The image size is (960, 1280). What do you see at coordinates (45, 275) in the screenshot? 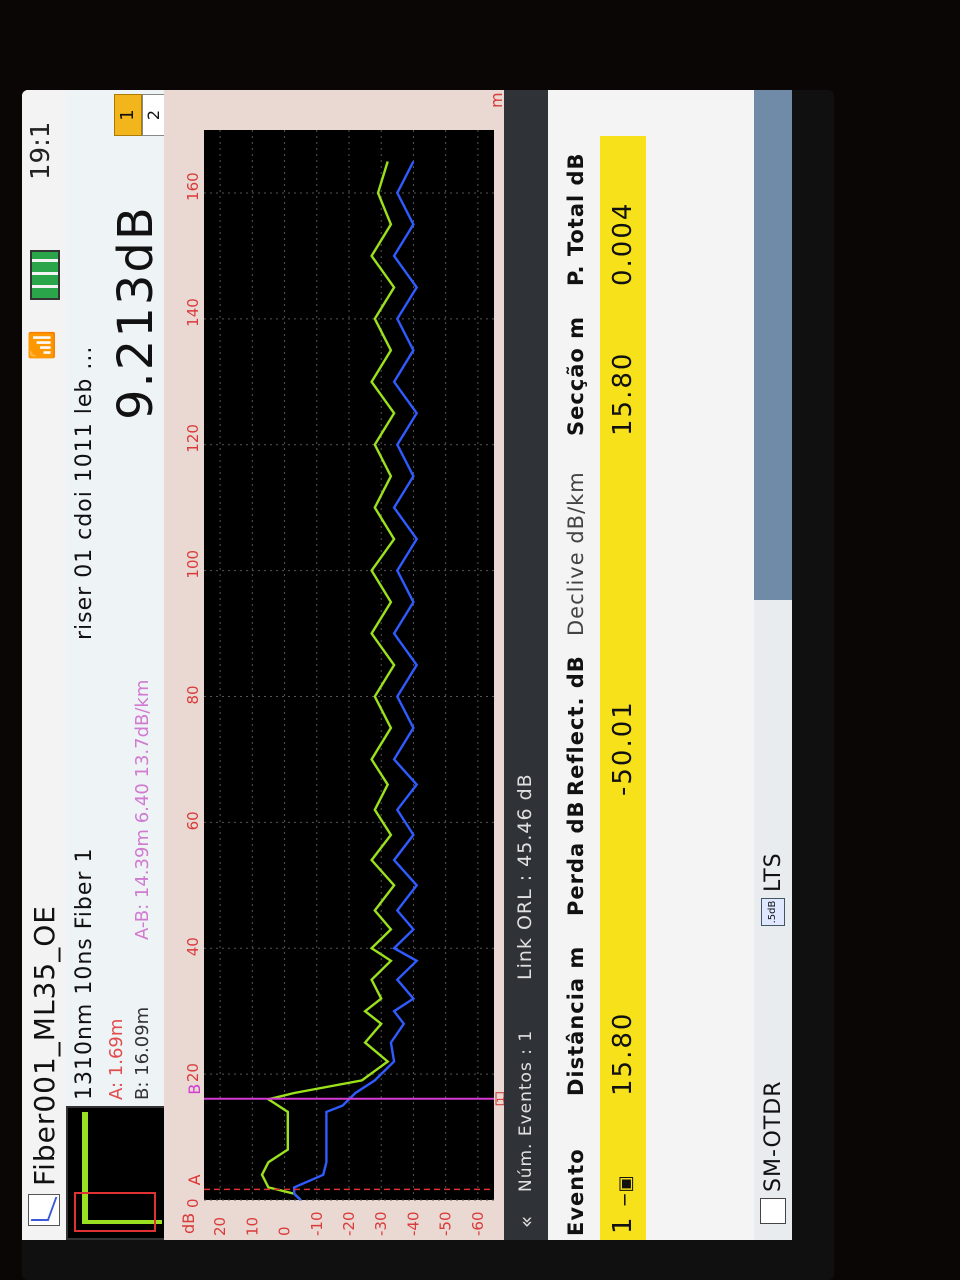
I see `battery-icon` at bounding box center [45, 275].